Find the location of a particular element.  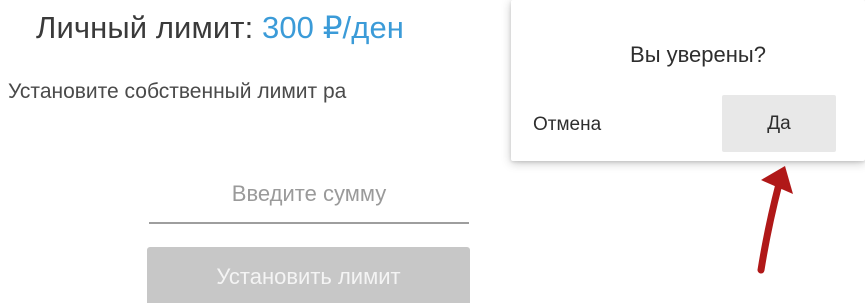

set-limit-button: Установить лимит is located at coordinates (308, 275).